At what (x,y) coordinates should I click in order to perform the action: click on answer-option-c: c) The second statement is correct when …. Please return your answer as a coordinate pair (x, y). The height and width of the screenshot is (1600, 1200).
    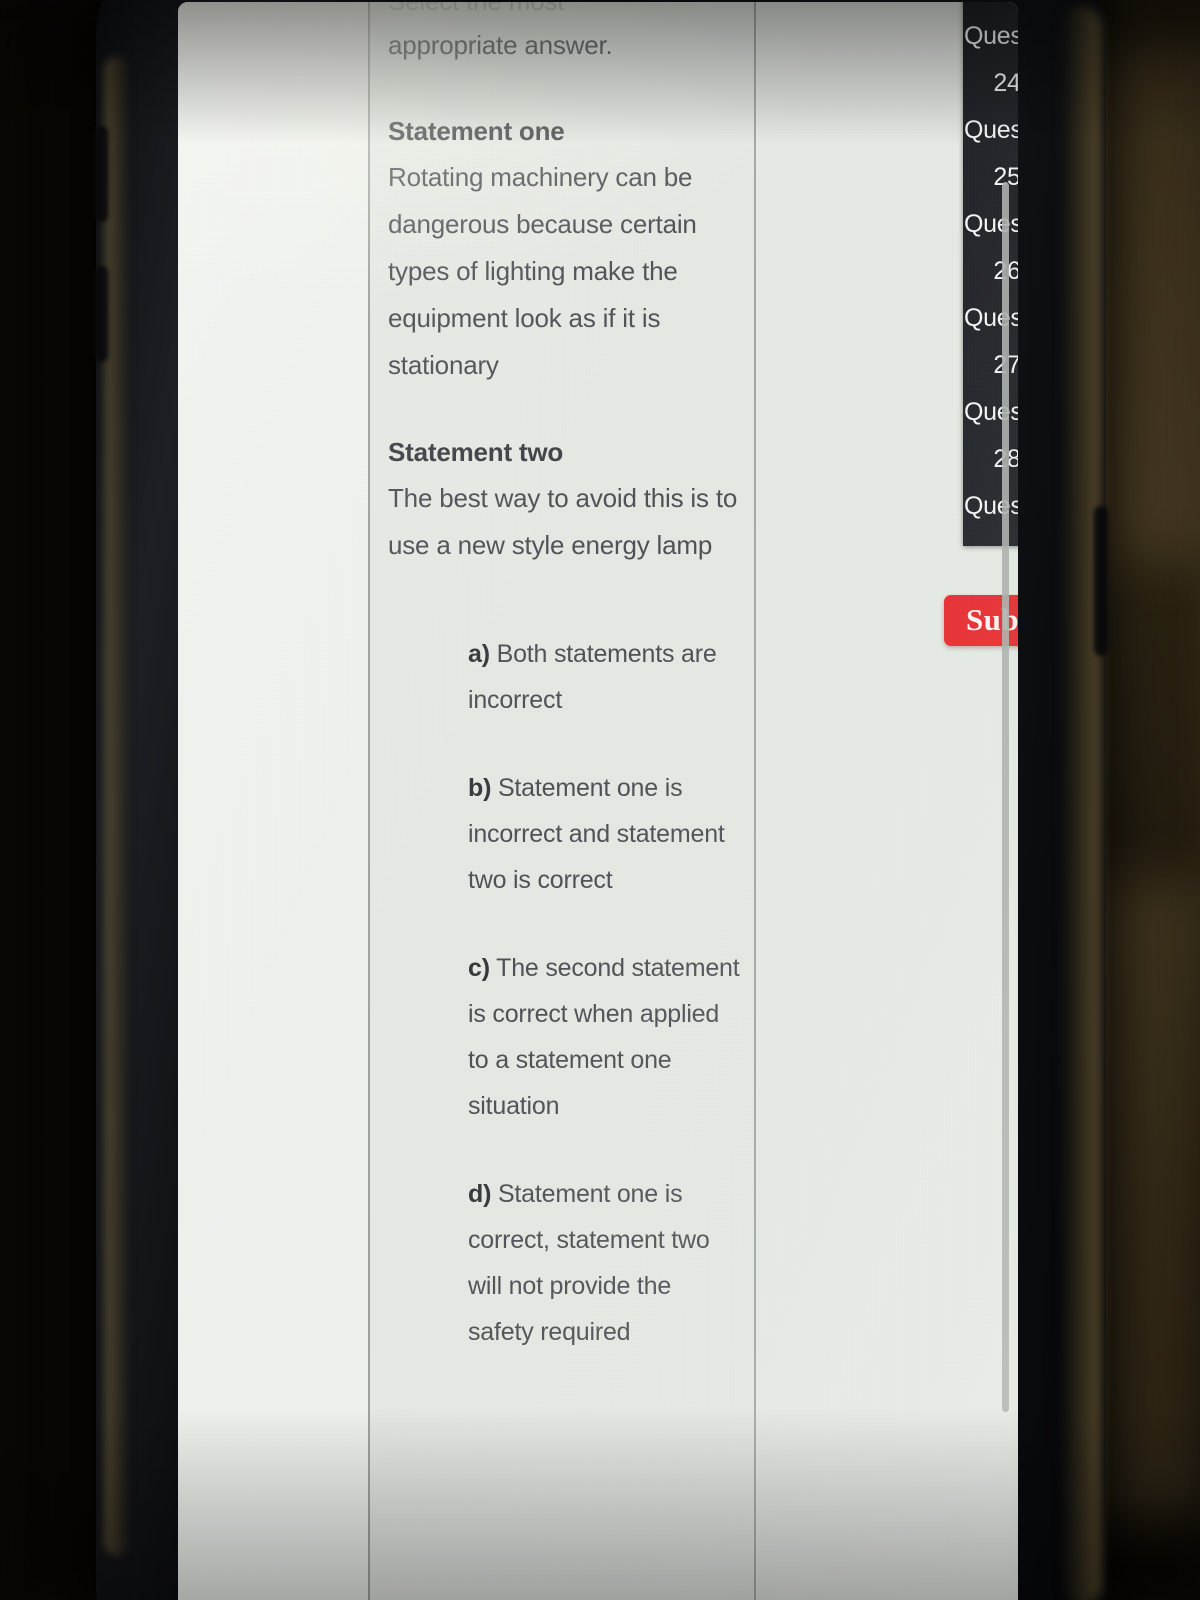
    Looking at the image, I should click on (604, 1037).